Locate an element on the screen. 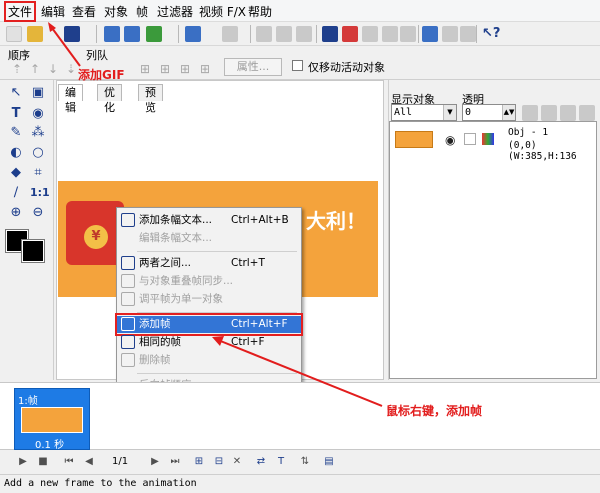  arrow-to-add-frame is located at coordinates (300, 373).